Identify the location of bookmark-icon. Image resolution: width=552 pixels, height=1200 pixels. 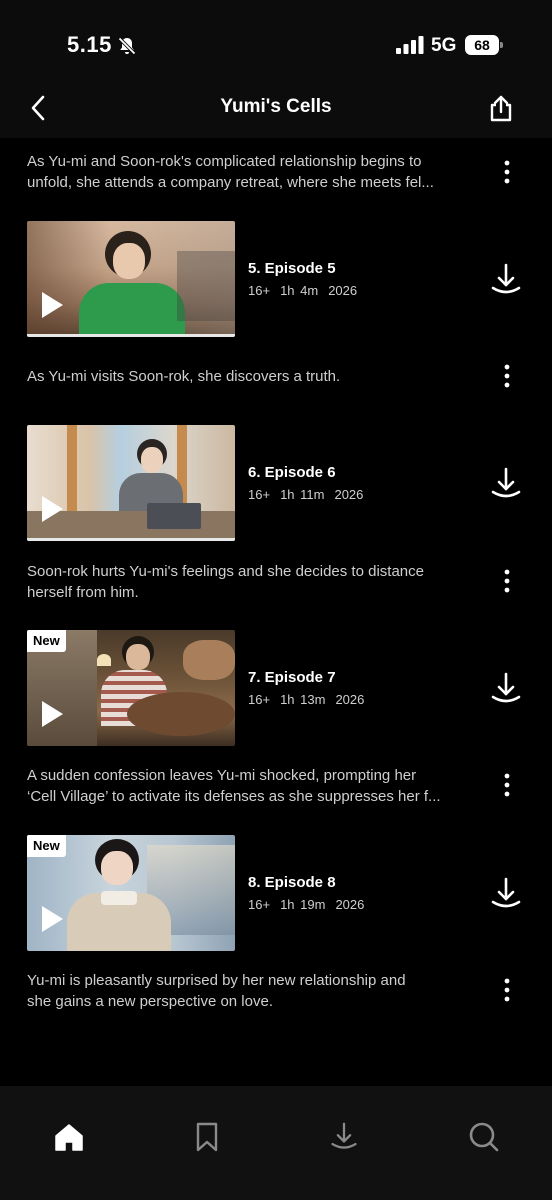
(207, 1137).